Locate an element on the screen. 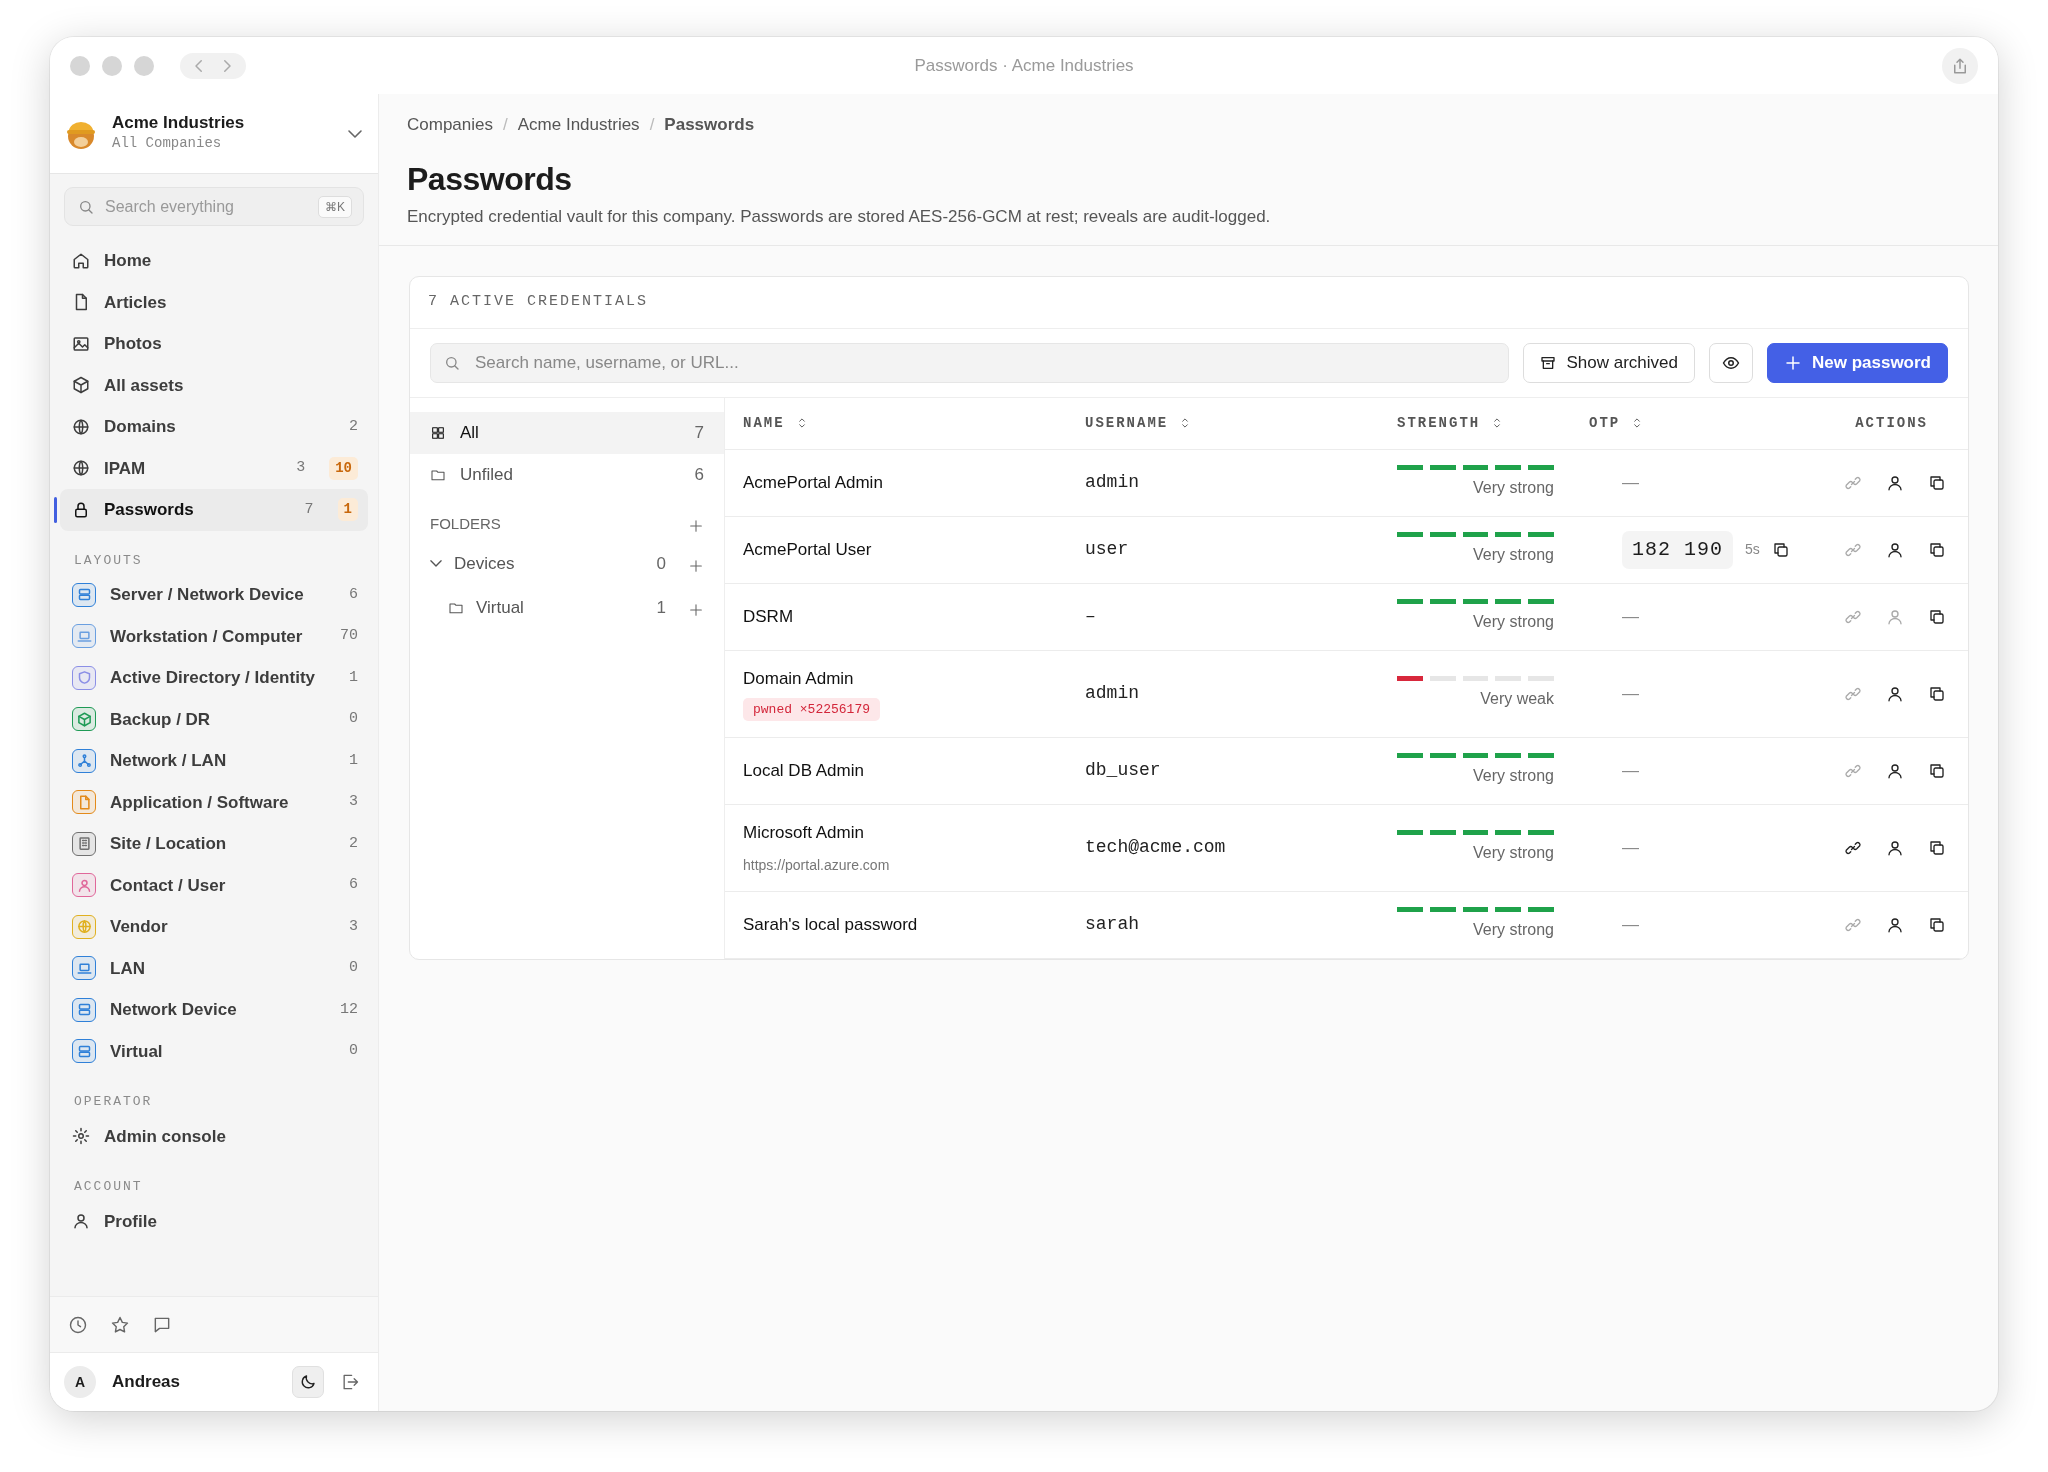 The image size is (2048, 1472). clock-icon is located at coordinates (78, 1324).